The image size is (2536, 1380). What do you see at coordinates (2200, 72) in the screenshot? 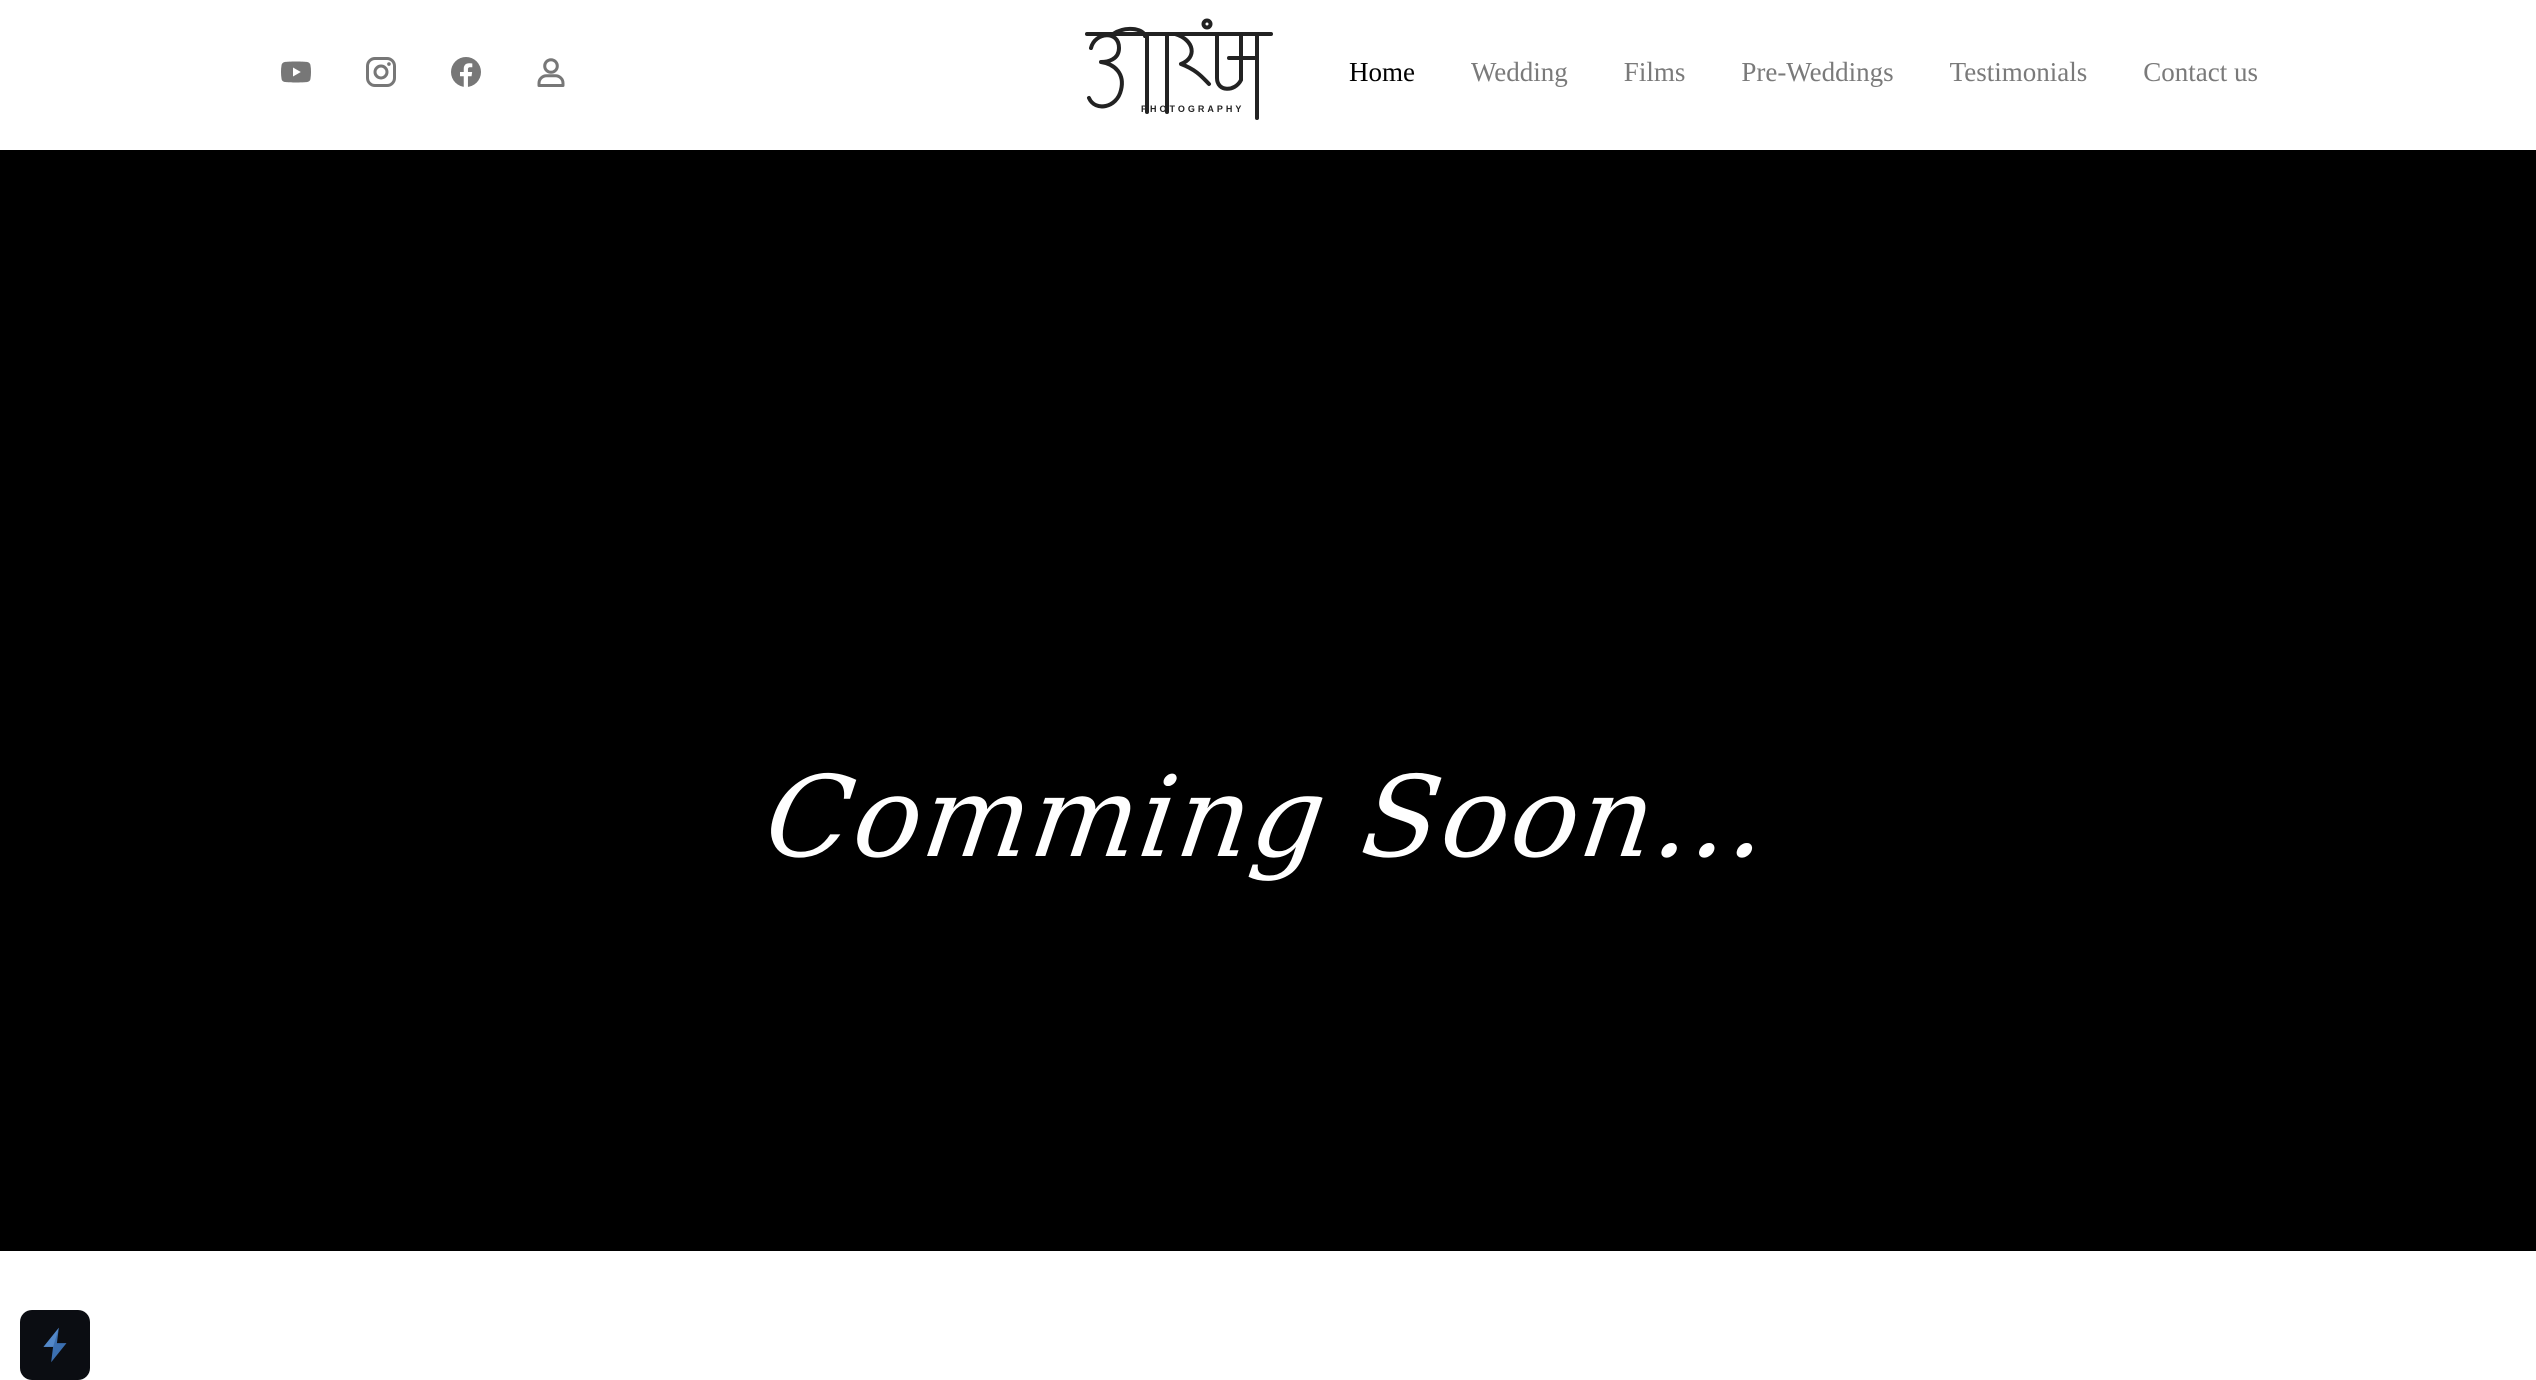
I see `nav-contact-us: Contact us` at bounding box center [2200, 72].